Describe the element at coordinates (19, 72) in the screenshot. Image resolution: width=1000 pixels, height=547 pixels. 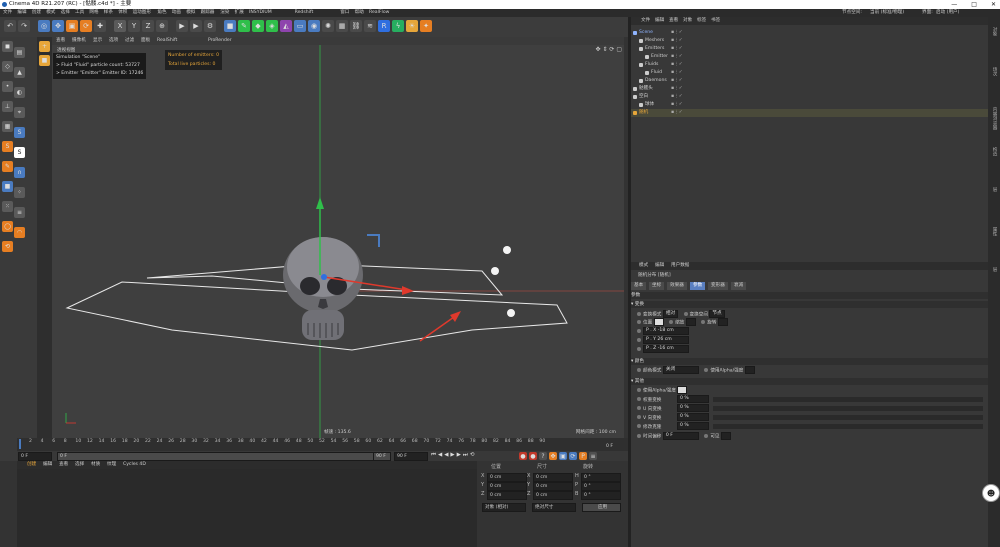
I see `polygon-icon: ▲` at that location.